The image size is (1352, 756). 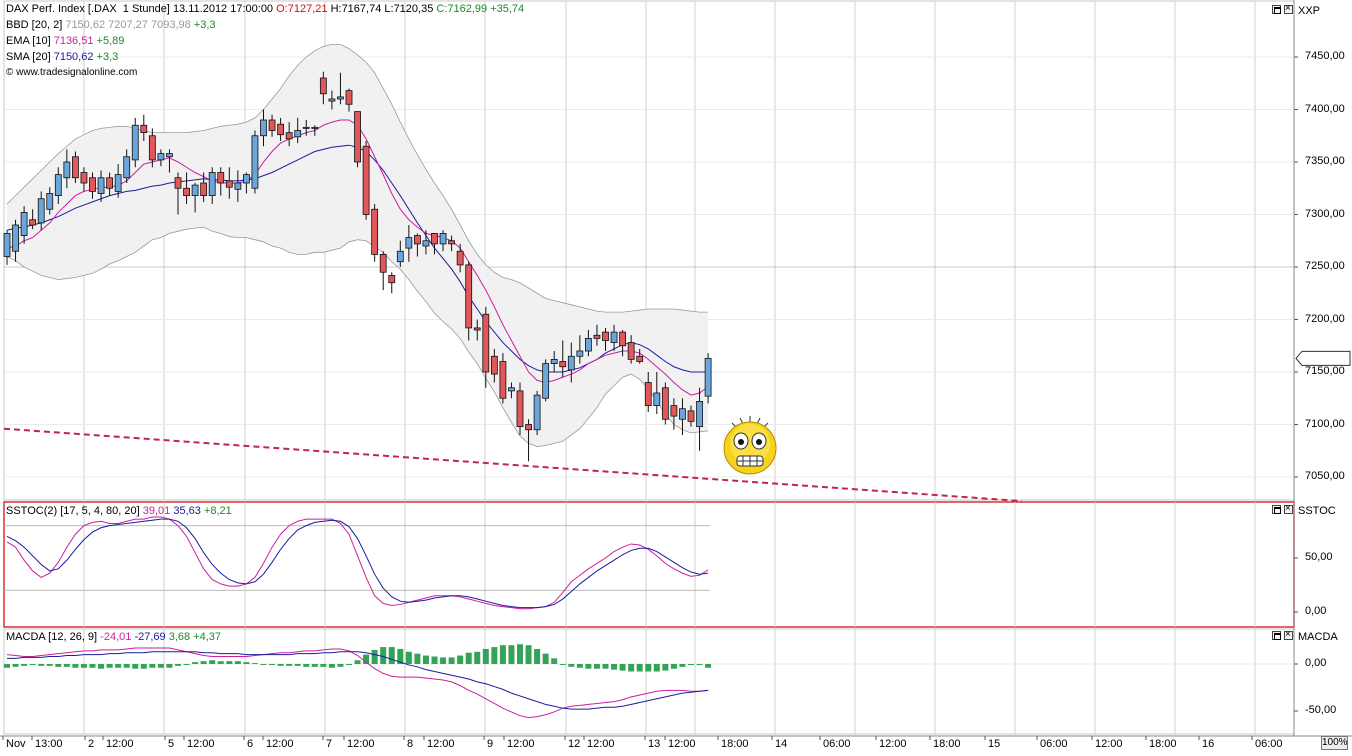 What do you see at coordinates (65, 41) in the screenshot?
I see `ema-legend: EMA [10] 7136,51 +5,89` at bounding box center [65, 41].